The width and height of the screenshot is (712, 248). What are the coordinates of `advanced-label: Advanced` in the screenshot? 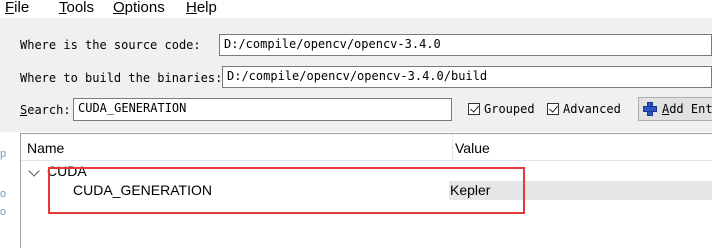 It's located at (592, 109).